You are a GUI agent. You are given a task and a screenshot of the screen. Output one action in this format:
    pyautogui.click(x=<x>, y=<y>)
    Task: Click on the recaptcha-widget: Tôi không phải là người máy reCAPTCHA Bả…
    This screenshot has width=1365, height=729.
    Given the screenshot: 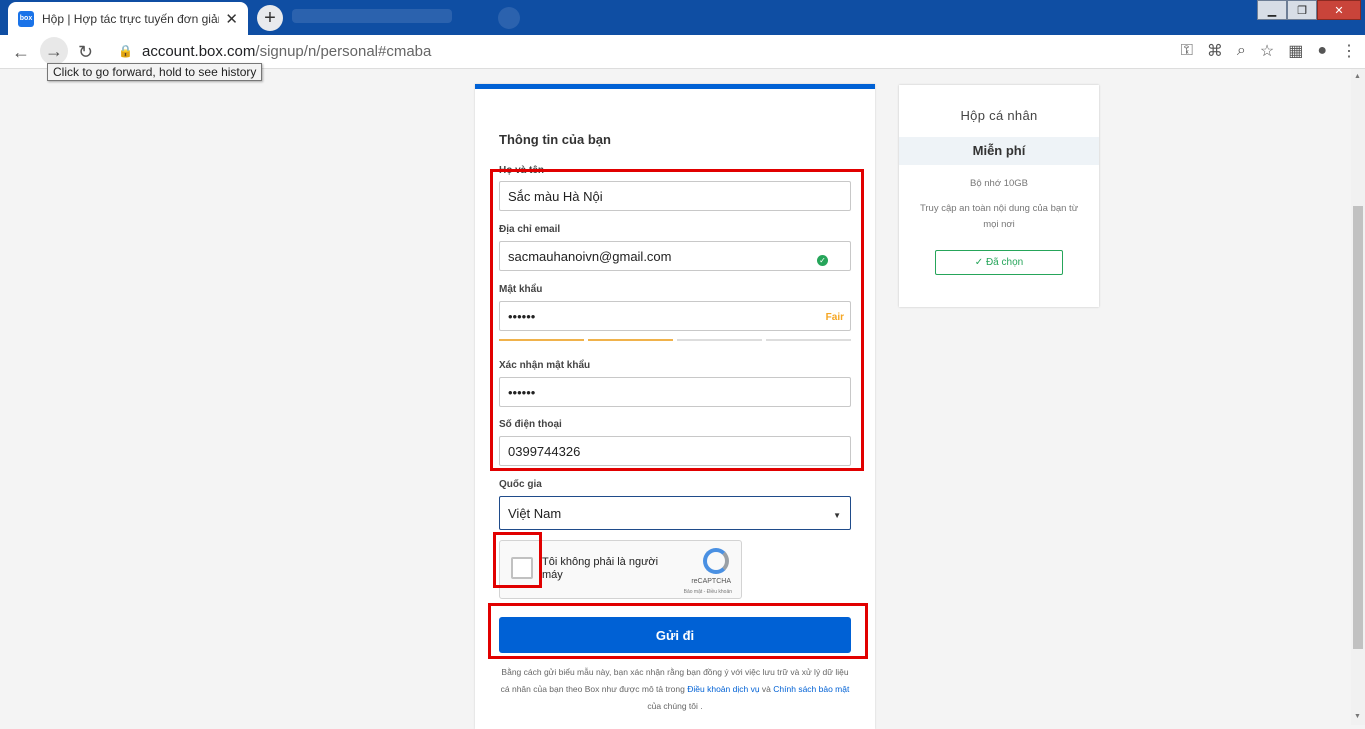 What is the action you would take?
    pyautogui.click(x=620, y=569)
    